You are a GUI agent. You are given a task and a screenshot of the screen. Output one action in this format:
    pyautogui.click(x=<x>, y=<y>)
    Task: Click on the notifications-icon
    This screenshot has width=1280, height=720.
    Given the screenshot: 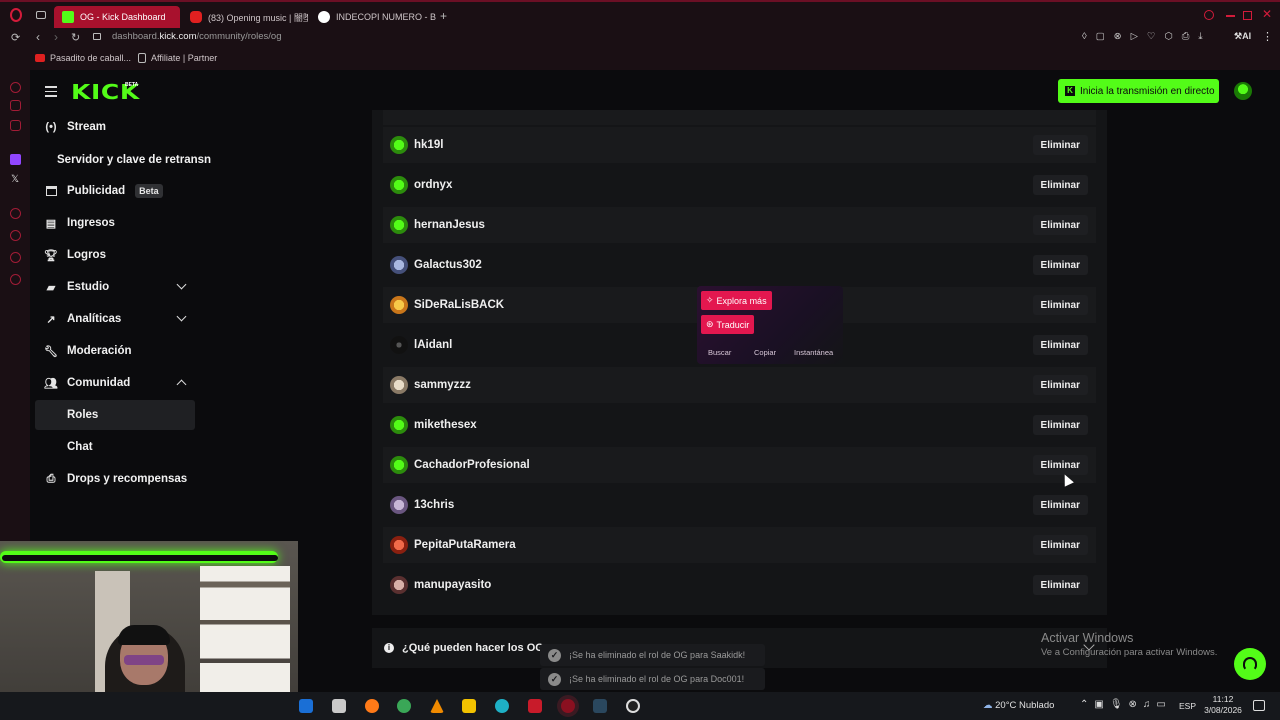 What is the action you would take?
    pyautogui.click(x=1259, y=705)
    